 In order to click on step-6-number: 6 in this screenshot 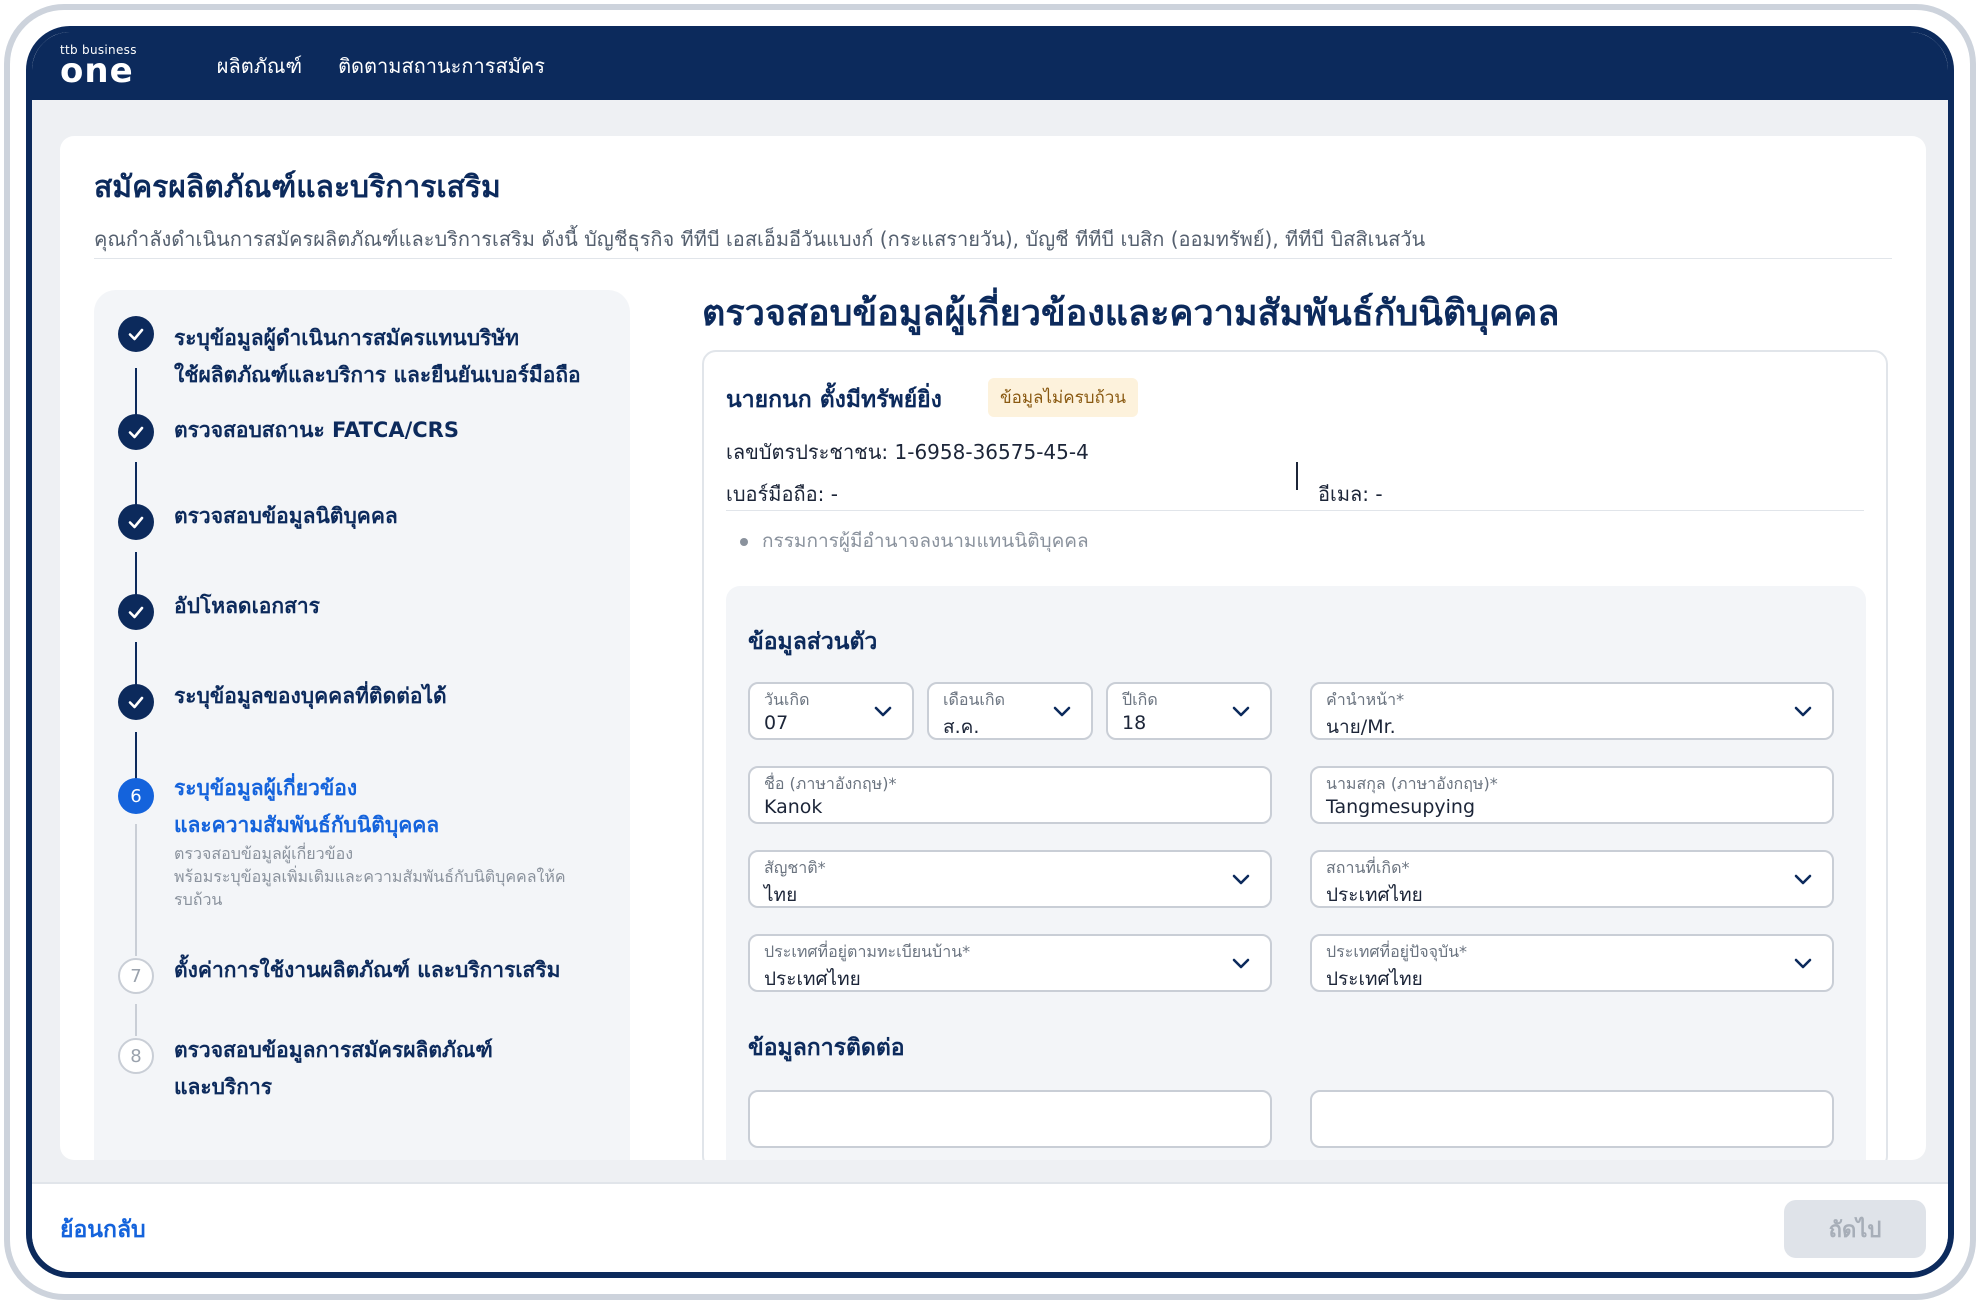, I will do `click(136, 796)`.